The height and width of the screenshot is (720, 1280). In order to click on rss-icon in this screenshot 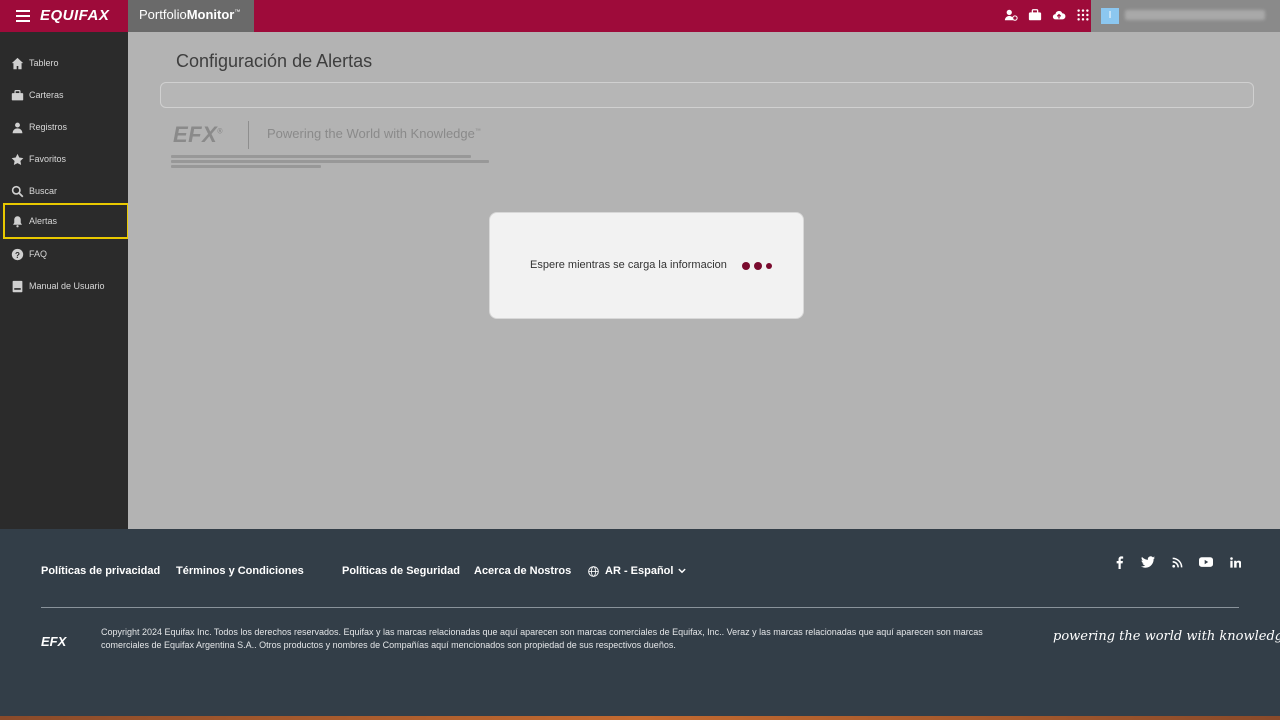, I will do `click(1177, 562)`.